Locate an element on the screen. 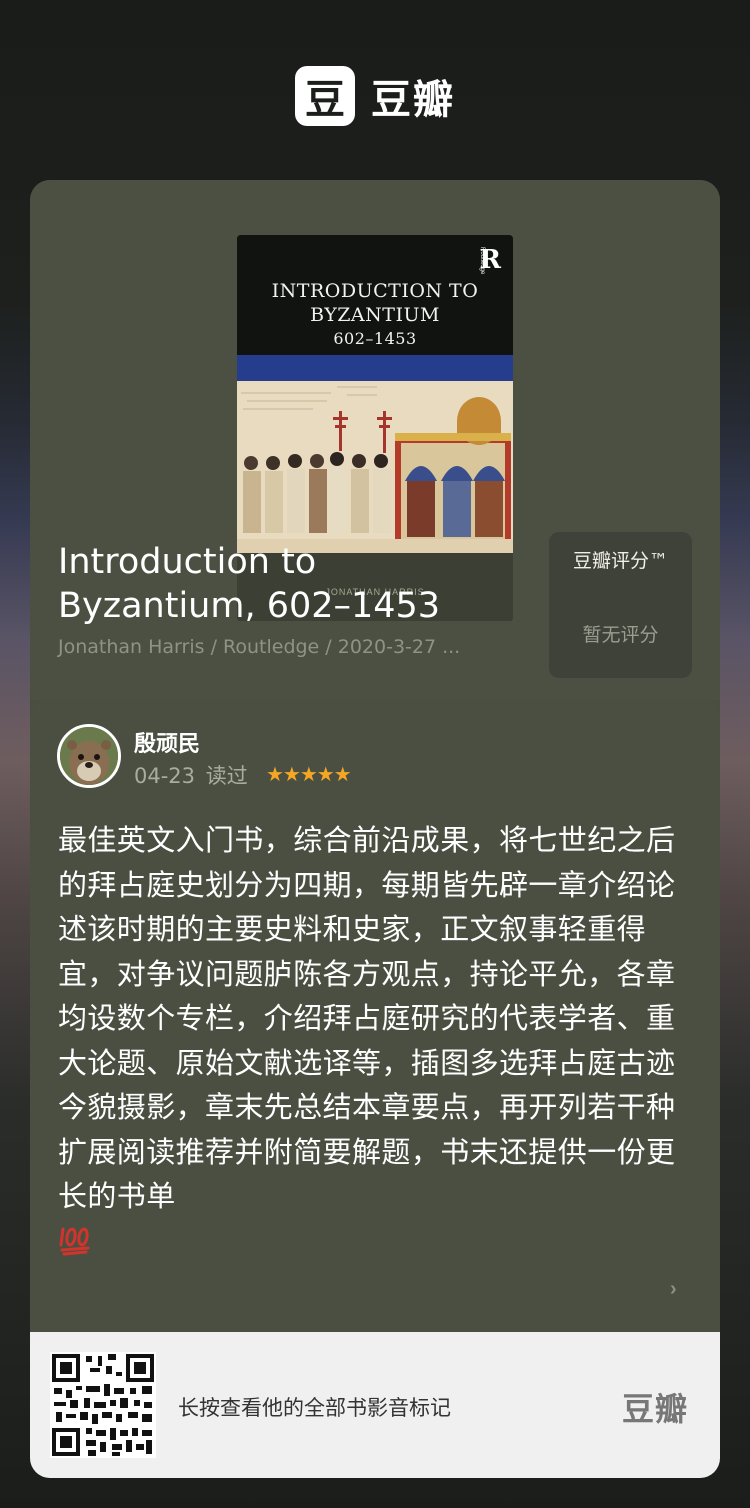 Image resolution: width=750 pixels, height=1508 pixels. cover-blue-band is located at coordinates (375, 368).